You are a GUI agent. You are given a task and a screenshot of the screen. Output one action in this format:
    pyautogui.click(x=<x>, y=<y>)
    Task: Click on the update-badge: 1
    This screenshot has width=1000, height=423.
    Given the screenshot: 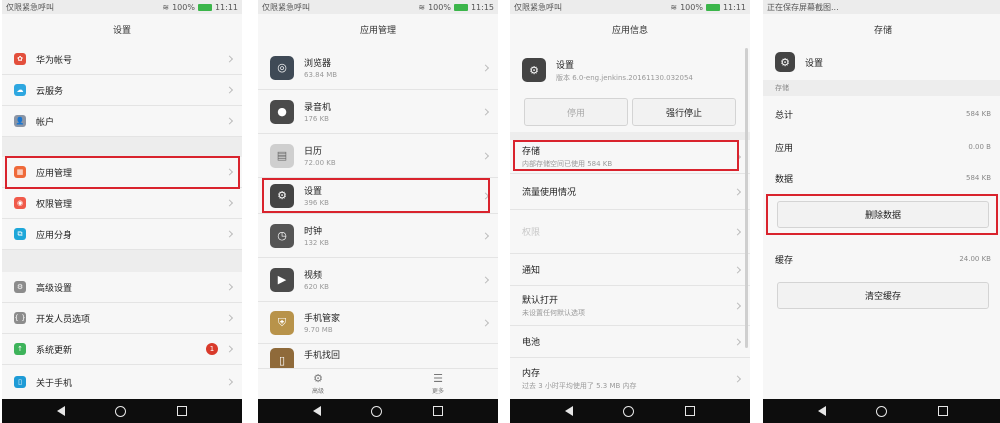 What is the action you would take?
    pyautogui.click(x=212, y=349)
    